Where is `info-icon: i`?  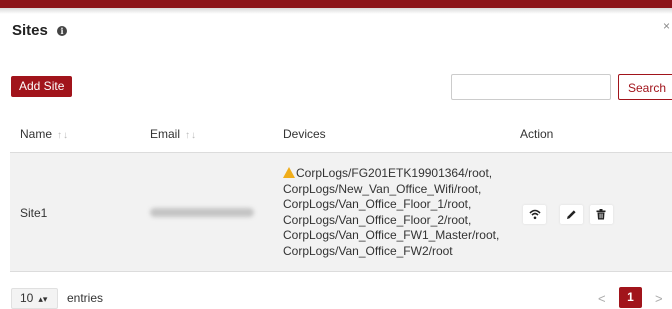
info-icon: i is located at coordinates (62, 31).